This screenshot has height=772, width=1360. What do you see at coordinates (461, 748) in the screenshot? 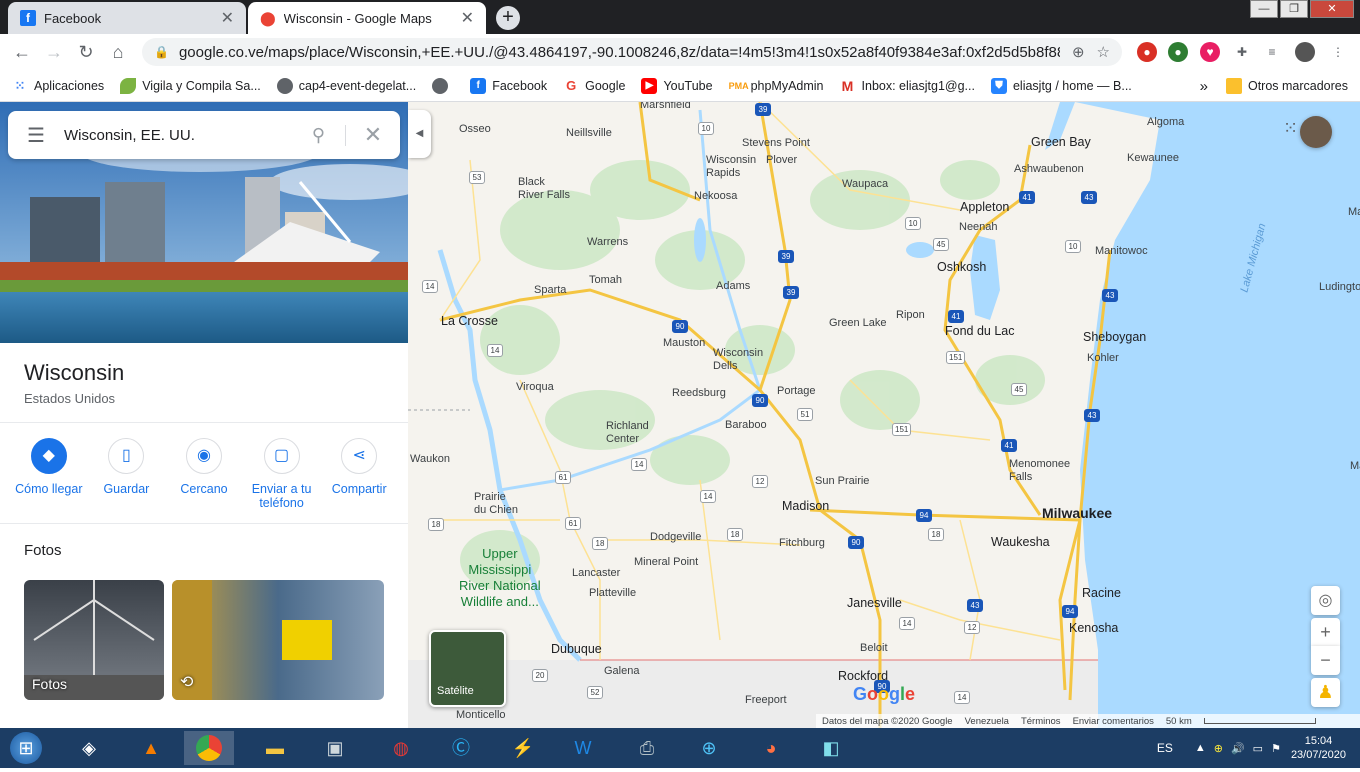
I see `app-c-icon: Ⓒ` at bounding box center [461, 748].